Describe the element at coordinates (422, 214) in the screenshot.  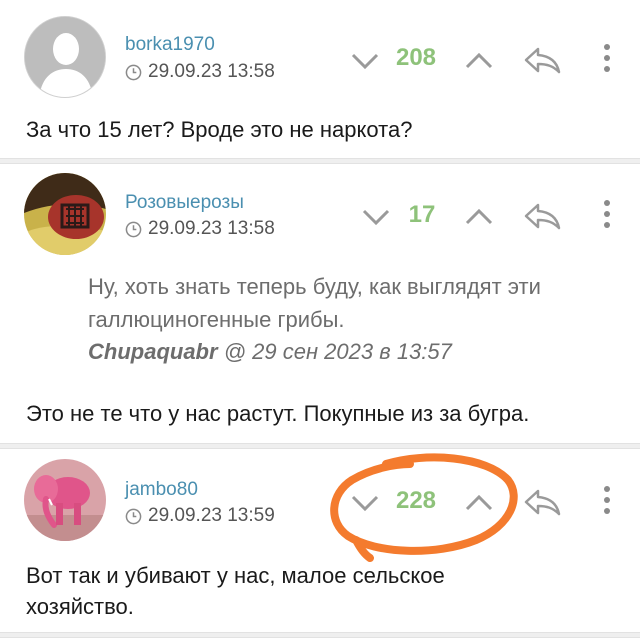
I see `comment-score: 17` at that location.